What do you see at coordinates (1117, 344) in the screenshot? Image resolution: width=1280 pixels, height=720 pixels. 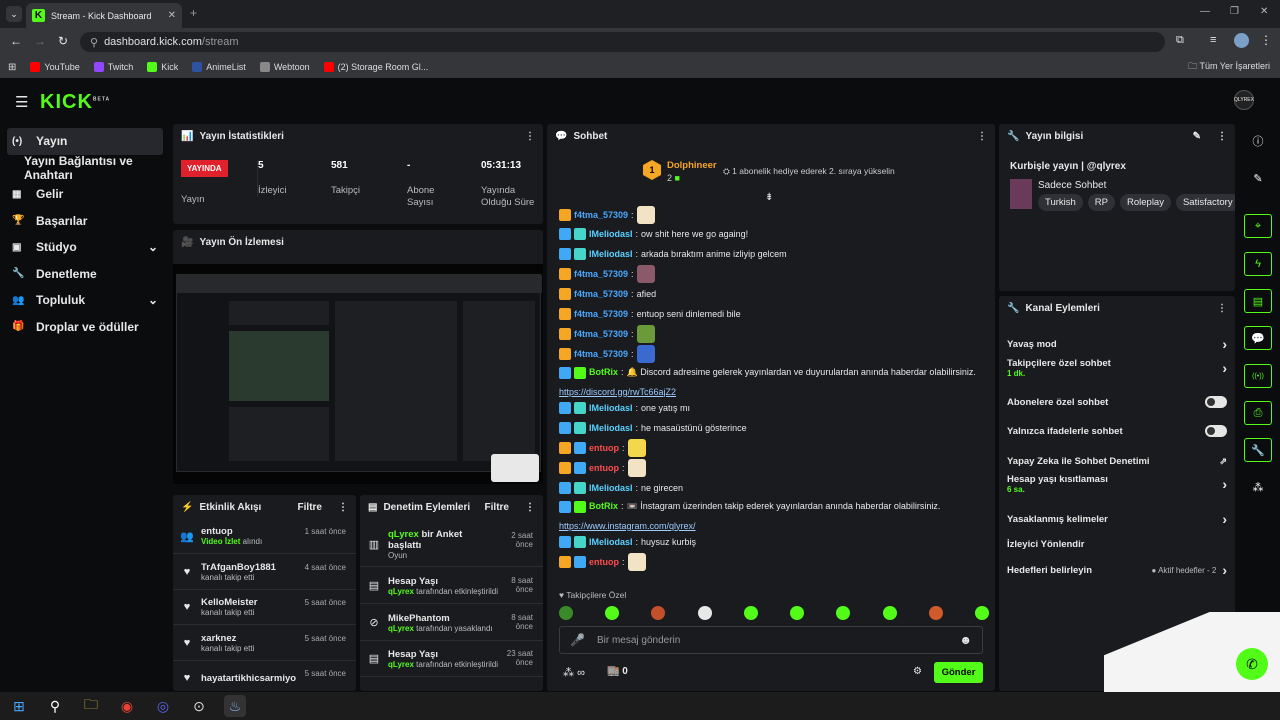 I see `channel-action-row: Yavaş mod ›` at bounding box center [1117, 344].